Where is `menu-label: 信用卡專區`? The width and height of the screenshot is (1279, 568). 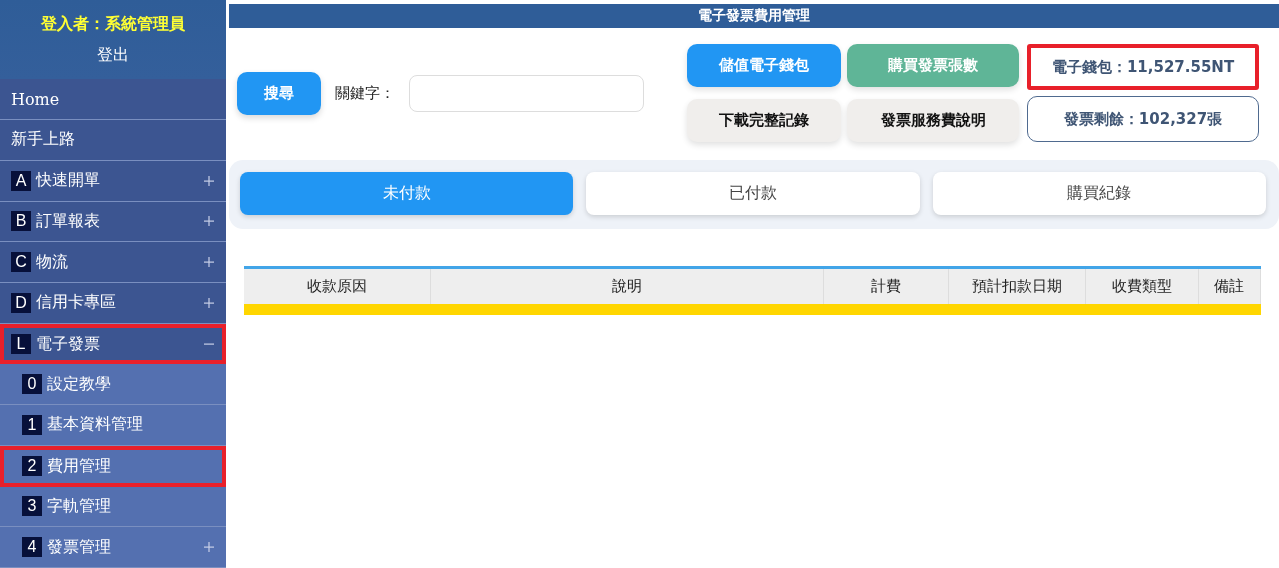
menu-label: 信用卡專區 is located at coordinates (76, 303).